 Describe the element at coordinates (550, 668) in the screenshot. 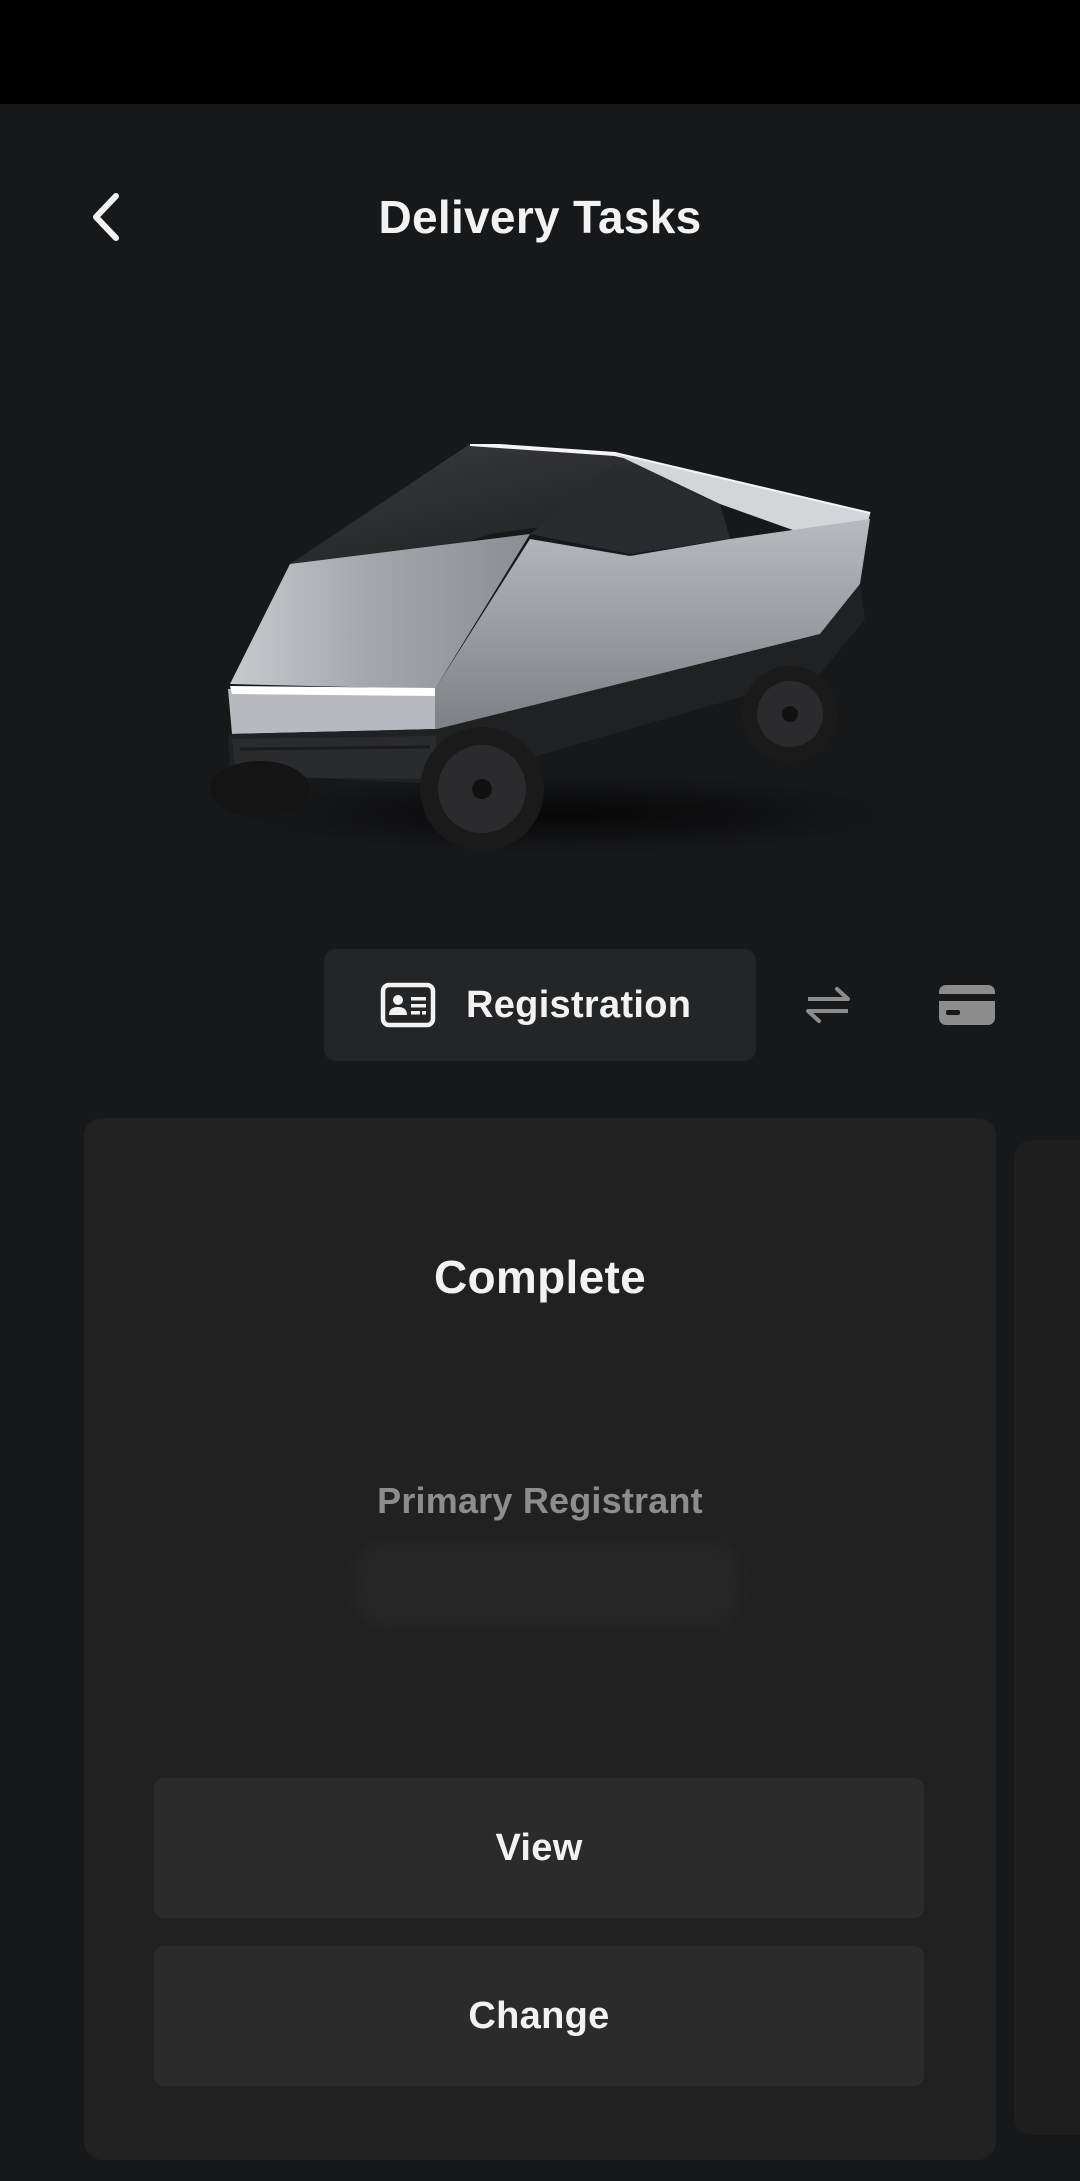

I see `cybertruck-image` at that location.